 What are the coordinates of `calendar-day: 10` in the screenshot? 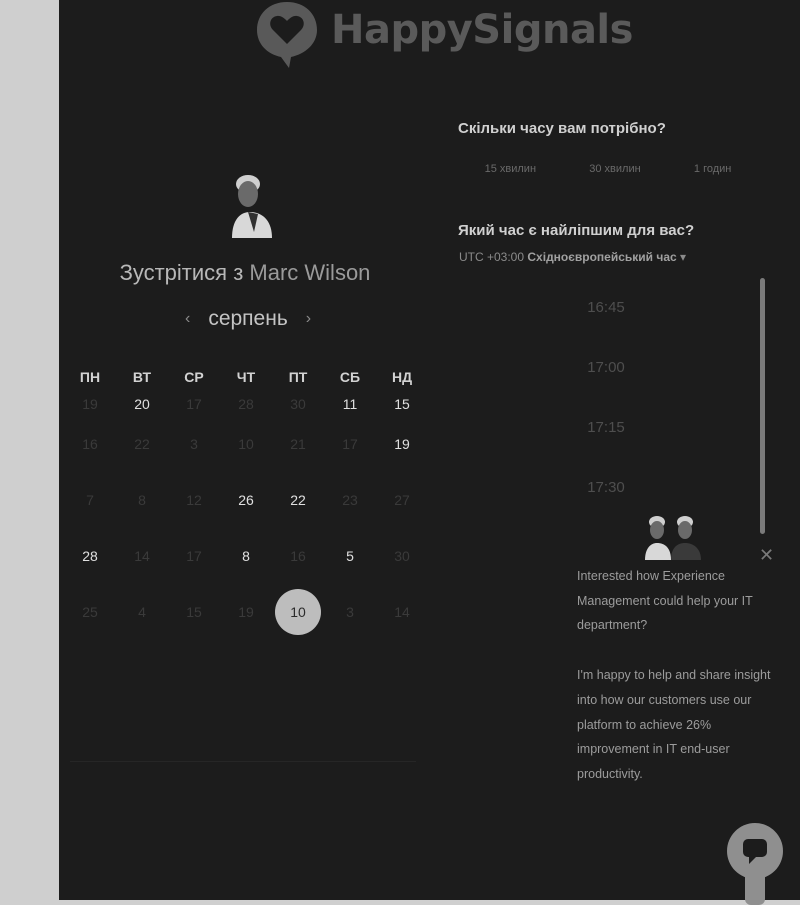 It's located at (246, 444).